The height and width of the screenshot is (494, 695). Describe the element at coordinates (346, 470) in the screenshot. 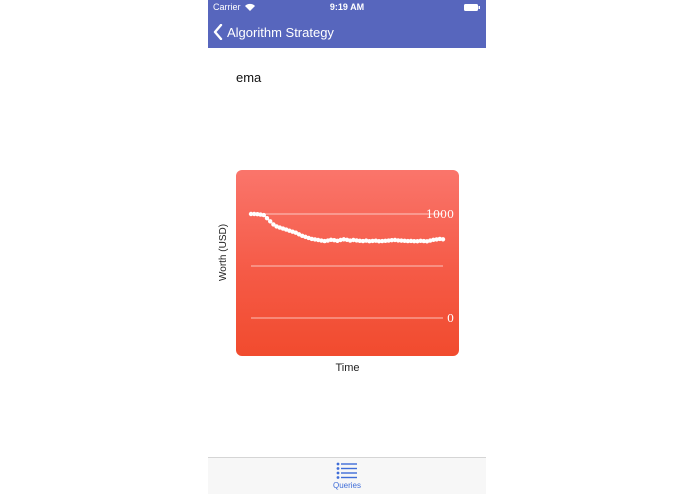

I see `list-icon` at that location.